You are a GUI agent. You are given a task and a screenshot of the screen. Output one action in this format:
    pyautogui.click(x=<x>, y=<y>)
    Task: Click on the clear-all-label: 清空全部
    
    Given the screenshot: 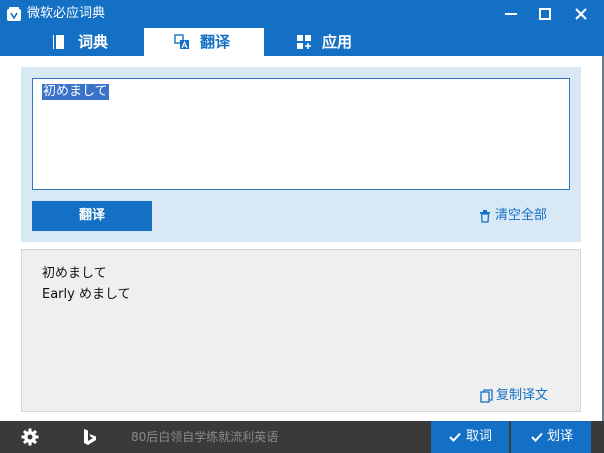 What is the action you would take?
    pyautogui.click(x=521, y=215)
    